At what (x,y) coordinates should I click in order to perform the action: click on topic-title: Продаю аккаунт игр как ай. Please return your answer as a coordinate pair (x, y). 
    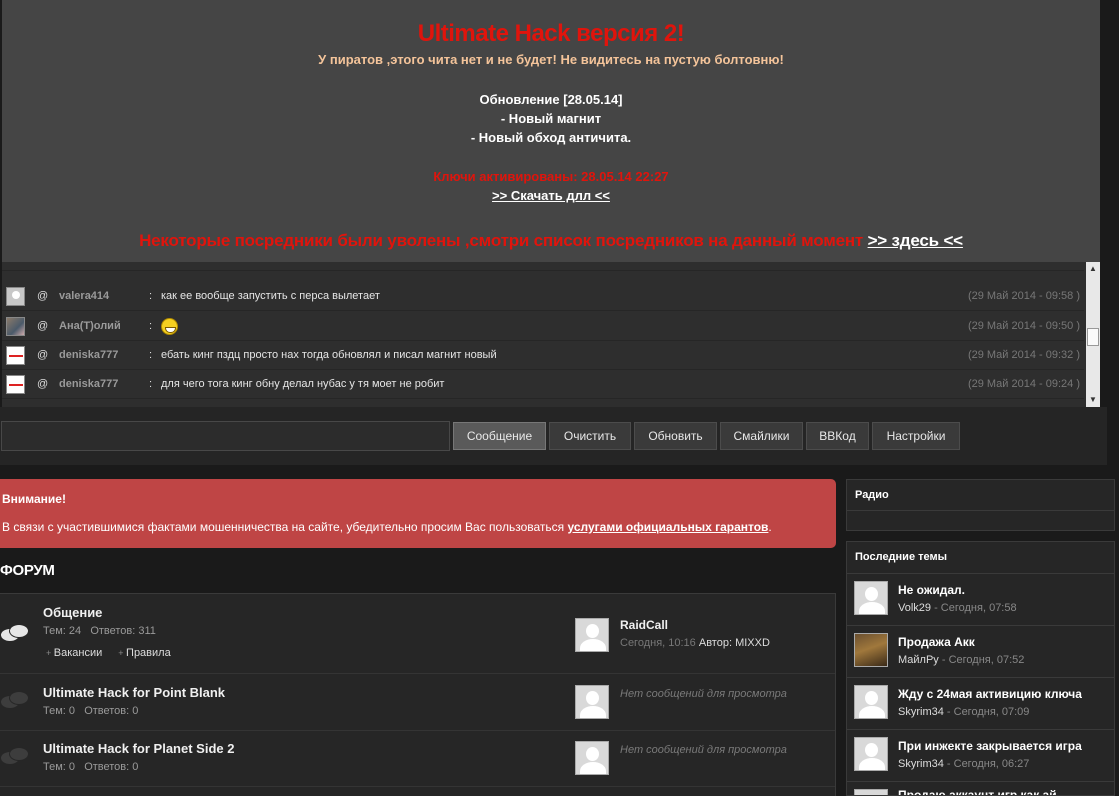
    Looking at the image, I should click on (977, 791).